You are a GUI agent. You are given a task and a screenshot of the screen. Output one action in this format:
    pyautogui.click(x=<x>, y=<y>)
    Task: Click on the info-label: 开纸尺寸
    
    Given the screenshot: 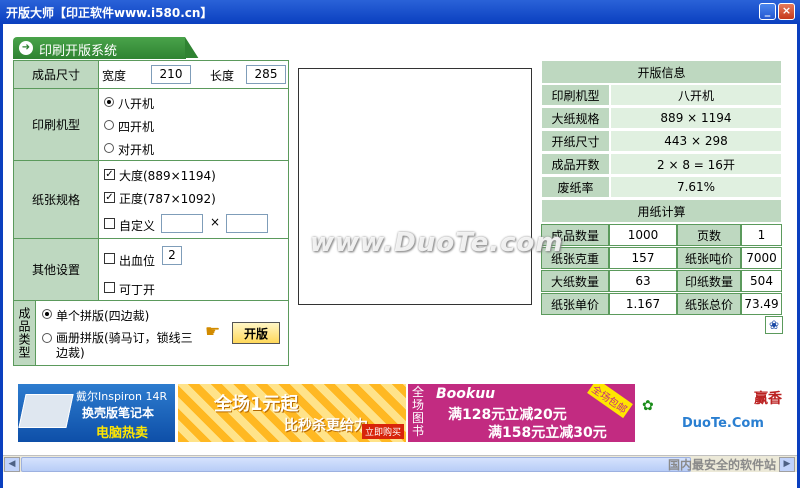 What is the action you would take?
    pyautogui.click(x=575, y=141)
    